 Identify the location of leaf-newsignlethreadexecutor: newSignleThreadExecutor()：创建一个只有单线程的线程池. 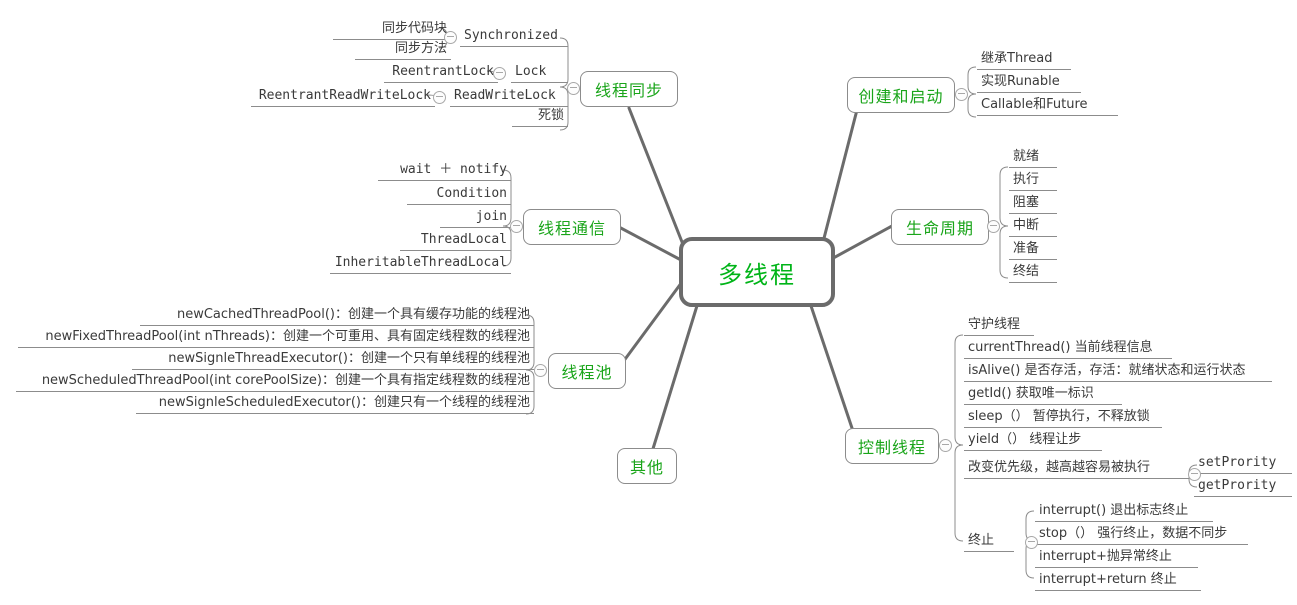
(333, 360).